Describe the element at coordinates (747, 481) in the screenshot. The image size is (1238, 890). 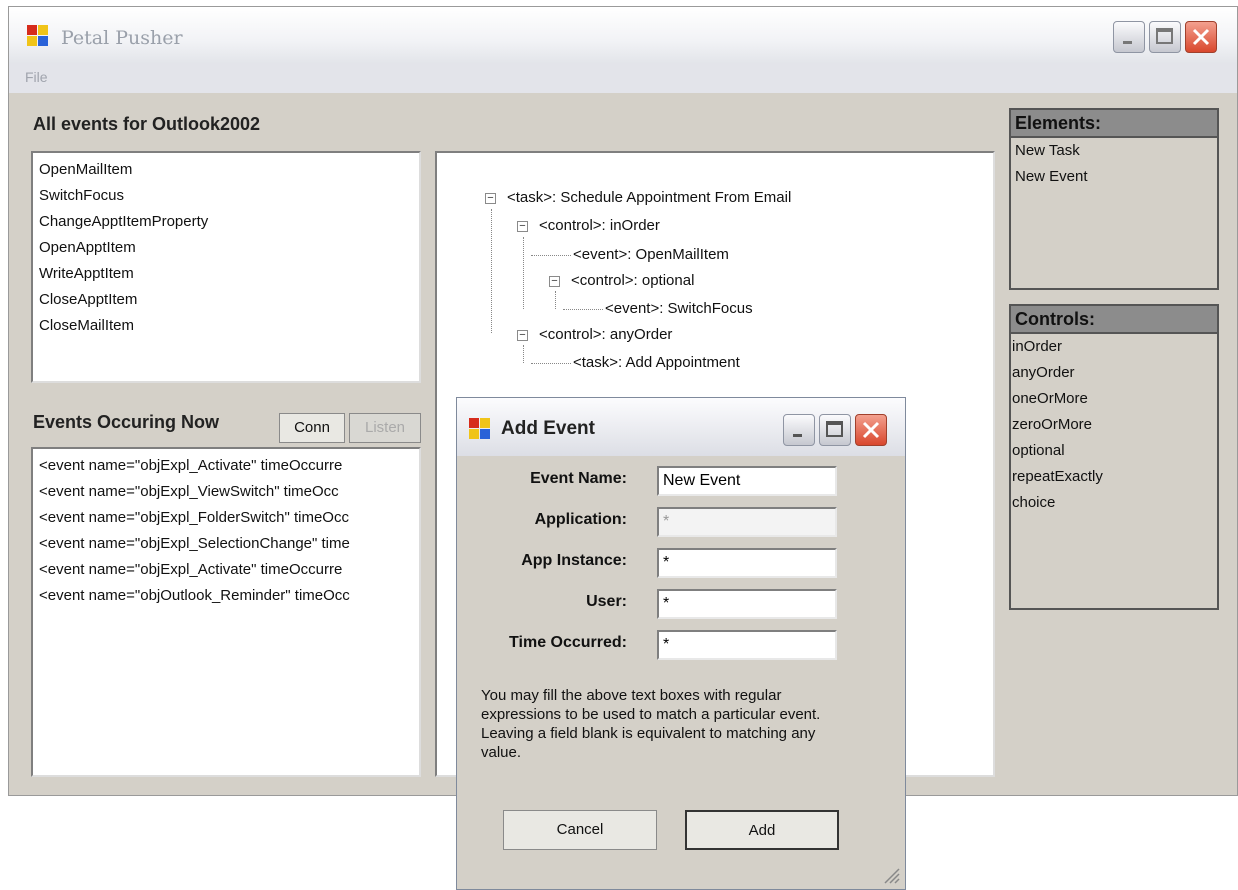
I see `event-name-field` at that location.